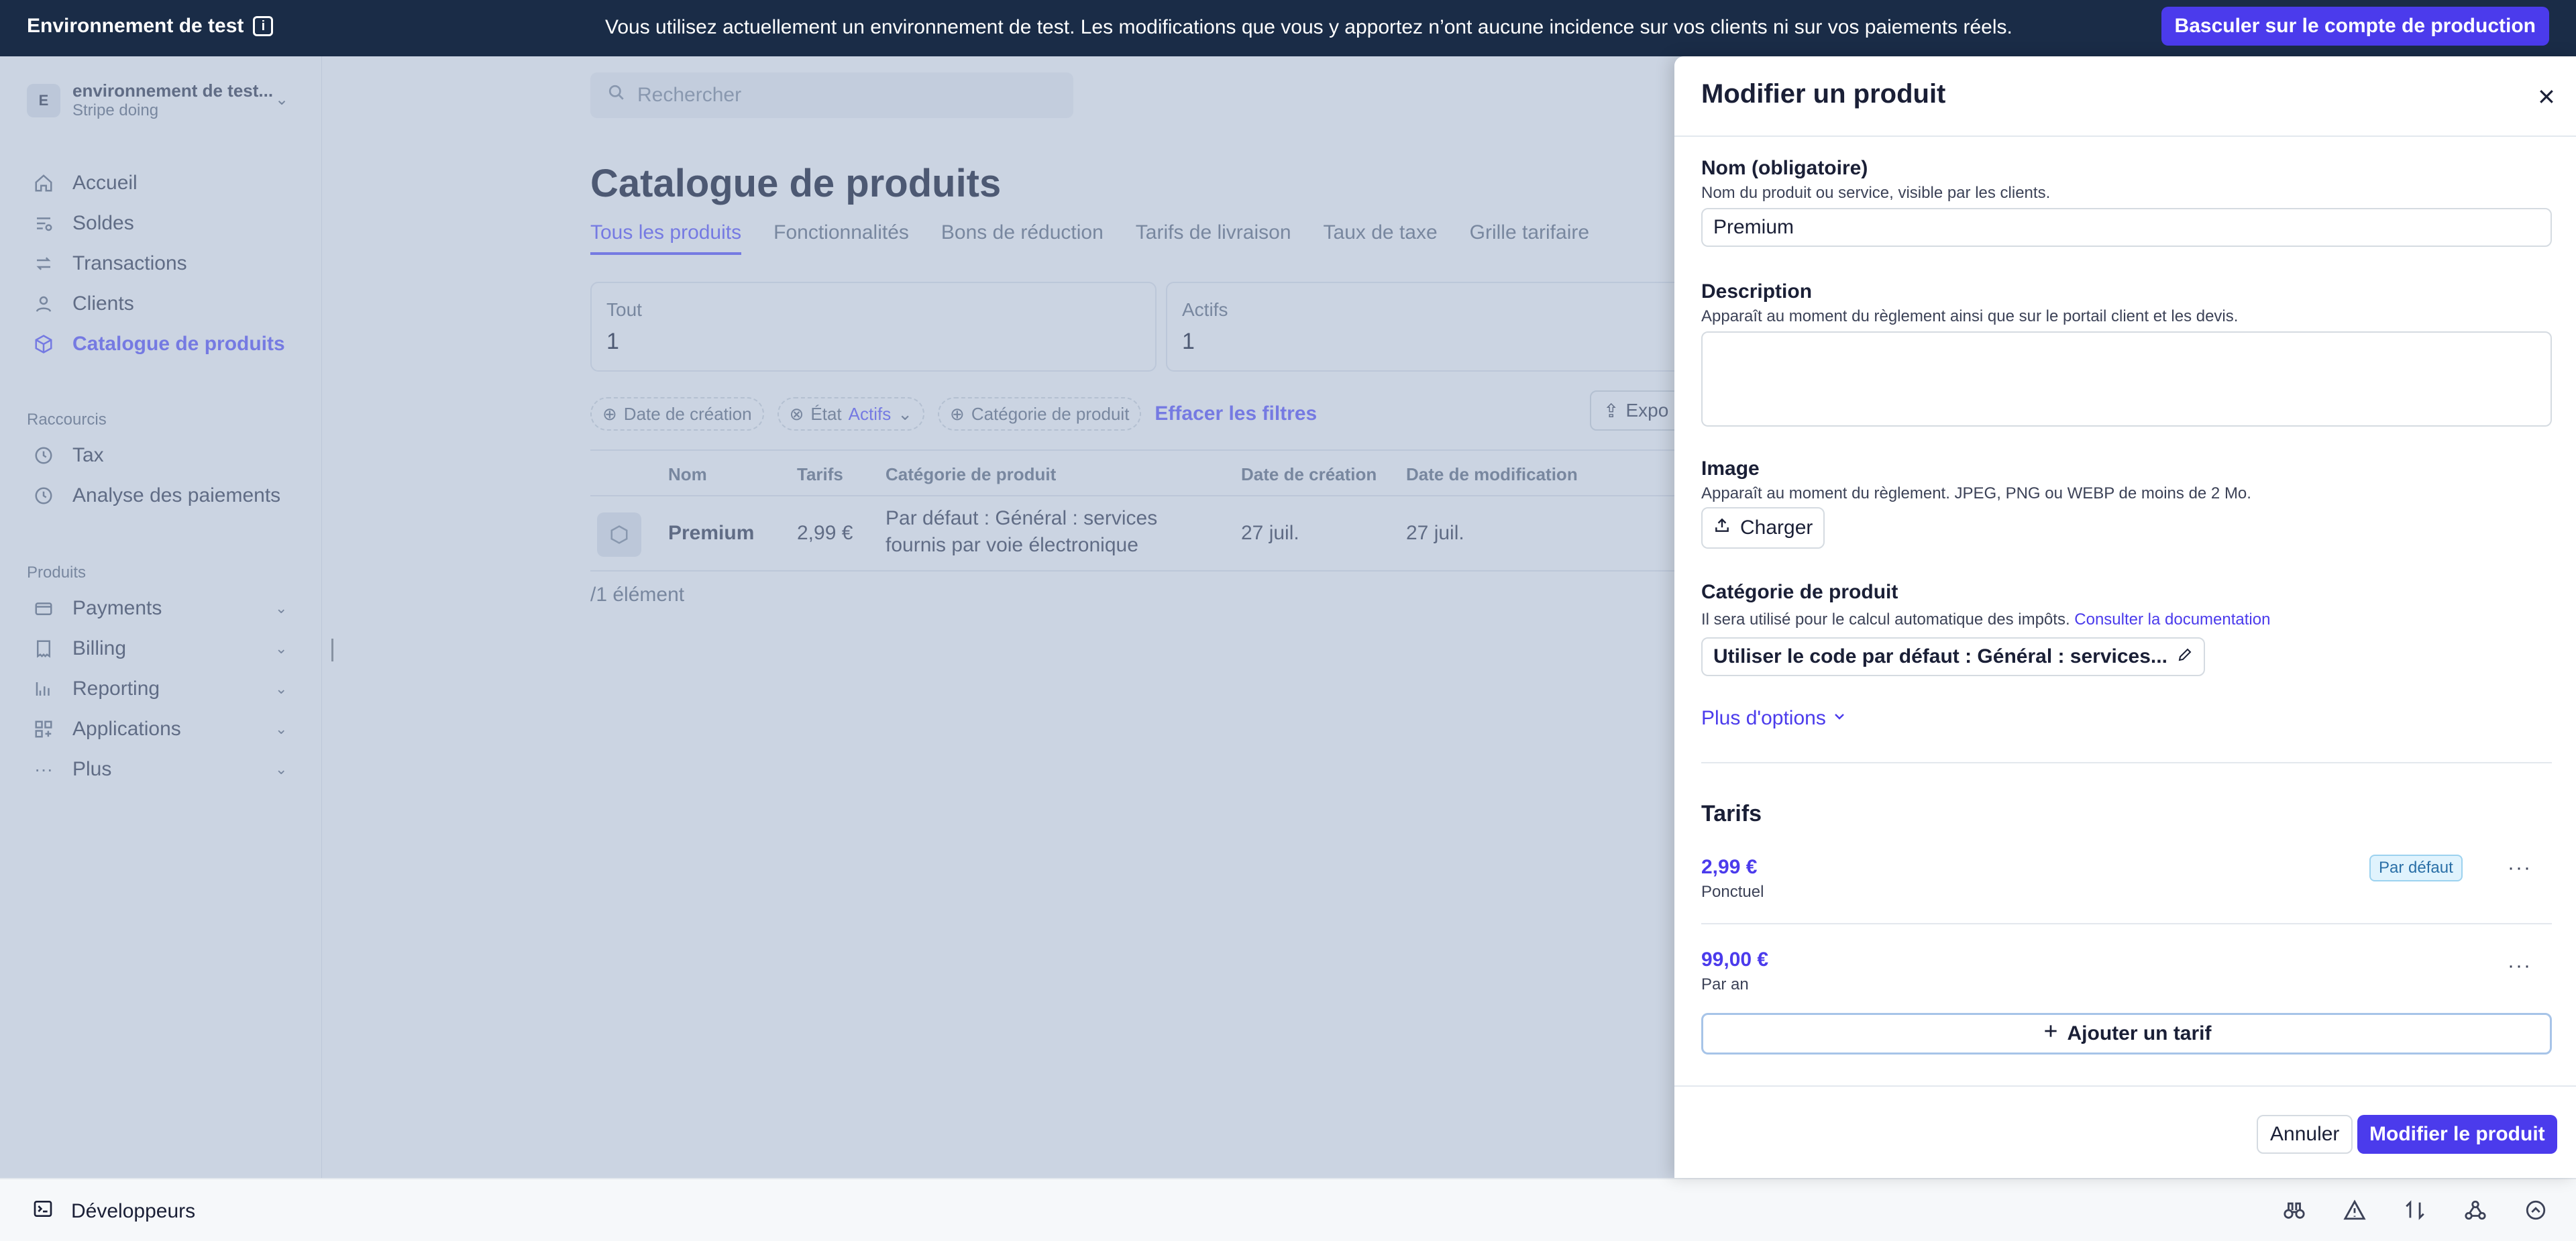 The height and width of the screenshot is (1241, 2576). Describe the element at coordinates (2546, 96) in the screenshot. I see `close-icon` at that location.